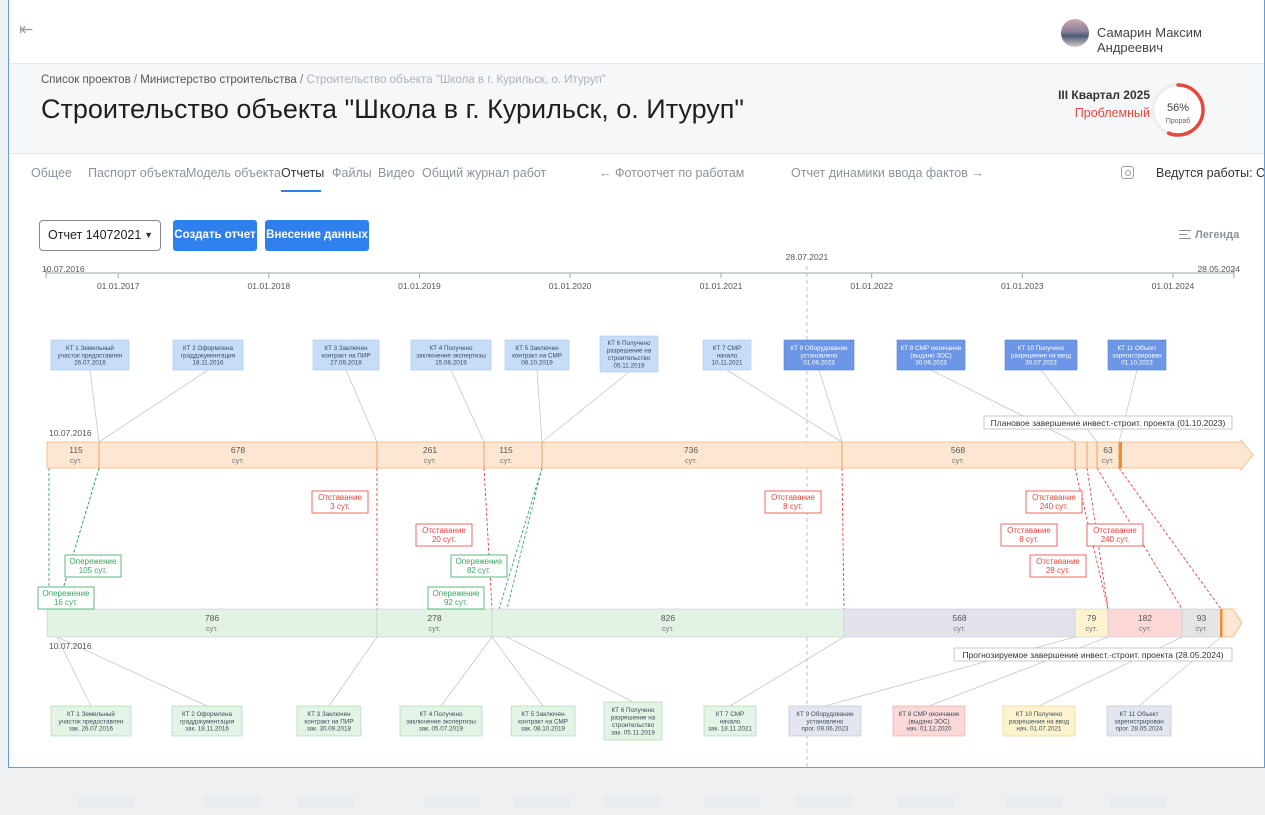 The image size is (1265, 815). Describe the element at coordinates (345, 355) in the screenshot. I see `plan-milestone-line: контракт на ПИР` at that location.